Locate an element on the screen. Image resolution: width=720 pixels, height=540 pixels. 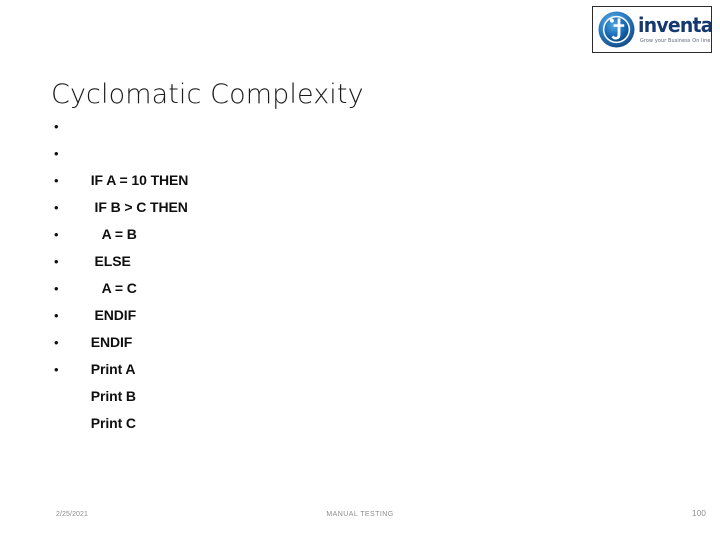
list-item: • A = C is located at coordinates (248, 258).